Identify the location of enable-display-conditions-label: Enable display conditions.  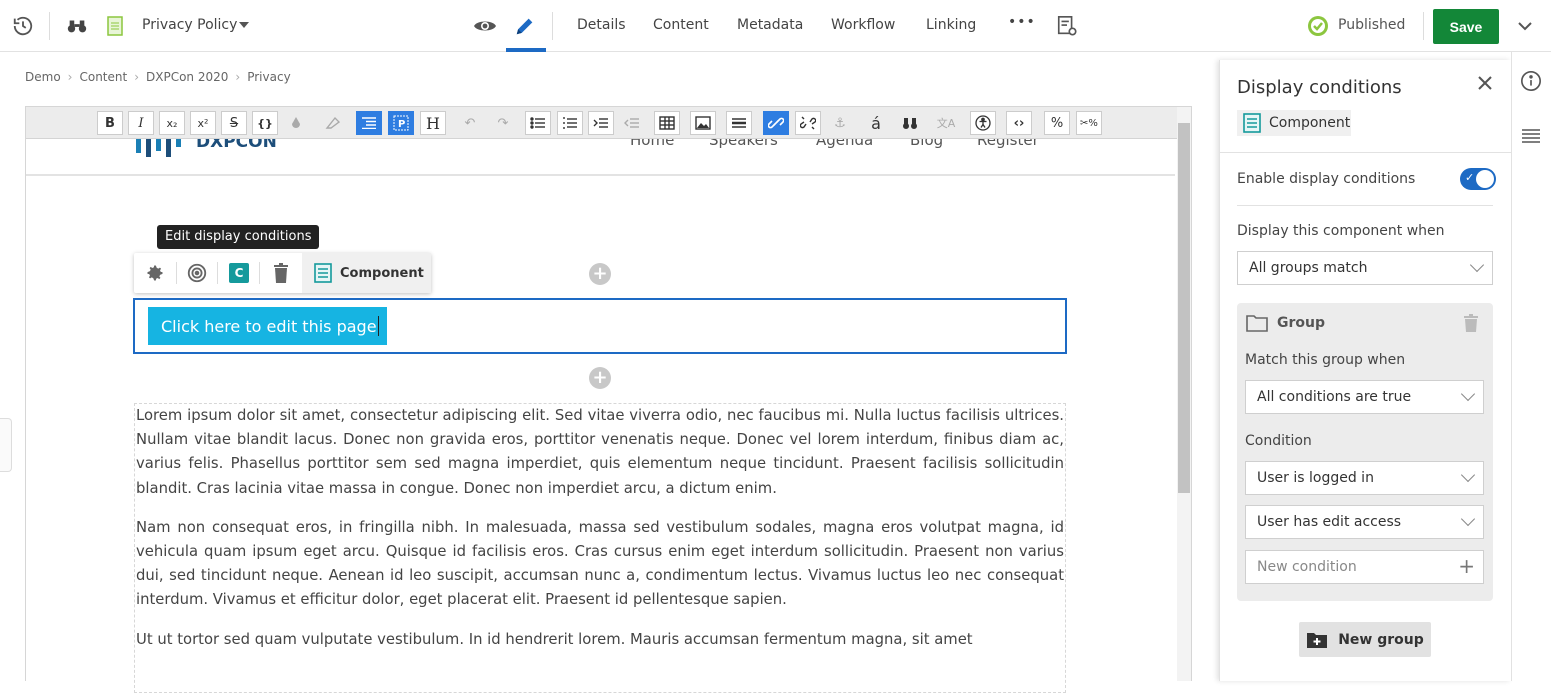
(1326, 179).